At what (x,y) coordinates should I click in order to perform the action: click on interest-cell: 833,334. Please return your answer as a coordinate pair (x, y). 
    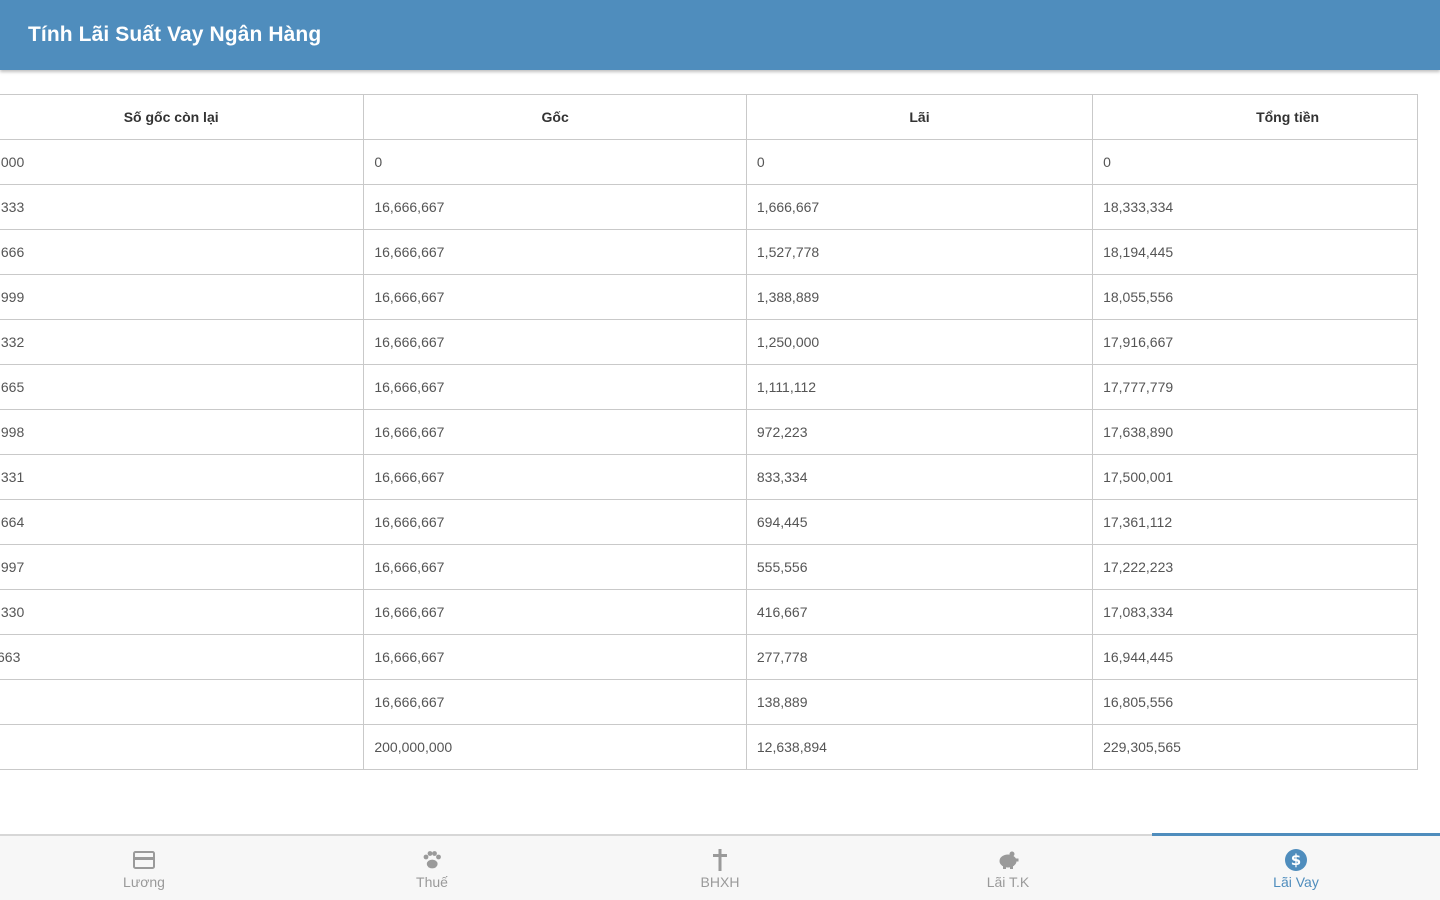
    Looking at the image, I should click on (919, 477).